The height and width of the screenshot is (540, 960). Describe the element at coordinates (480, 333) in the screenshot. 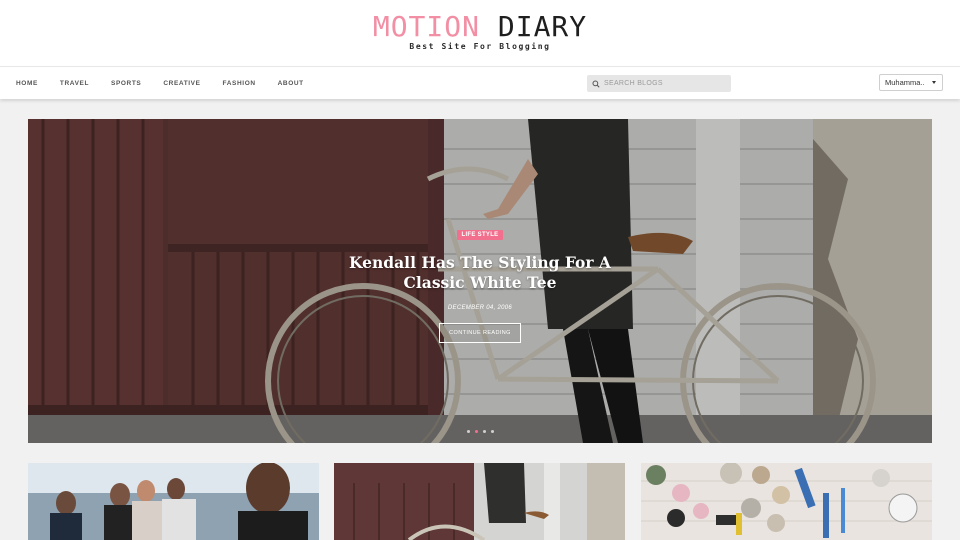

I see `continue-reading-button: CONTINUE READING` at that location.